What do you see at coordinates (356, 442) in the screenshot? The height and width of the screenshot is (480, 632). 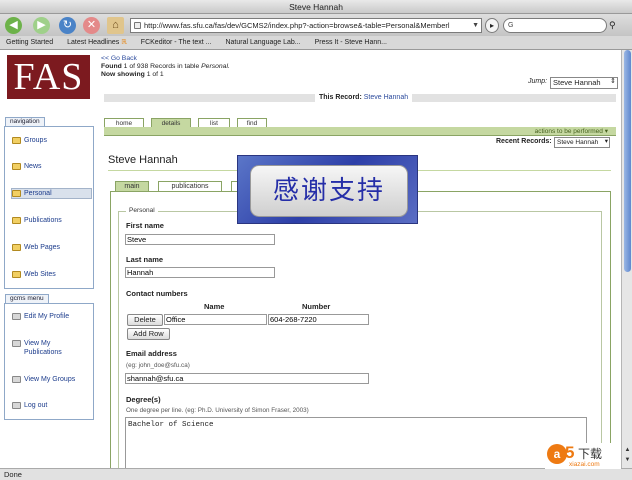 I see `degree-textarea: Bachelor of Science` at bounding box center [356, 442].